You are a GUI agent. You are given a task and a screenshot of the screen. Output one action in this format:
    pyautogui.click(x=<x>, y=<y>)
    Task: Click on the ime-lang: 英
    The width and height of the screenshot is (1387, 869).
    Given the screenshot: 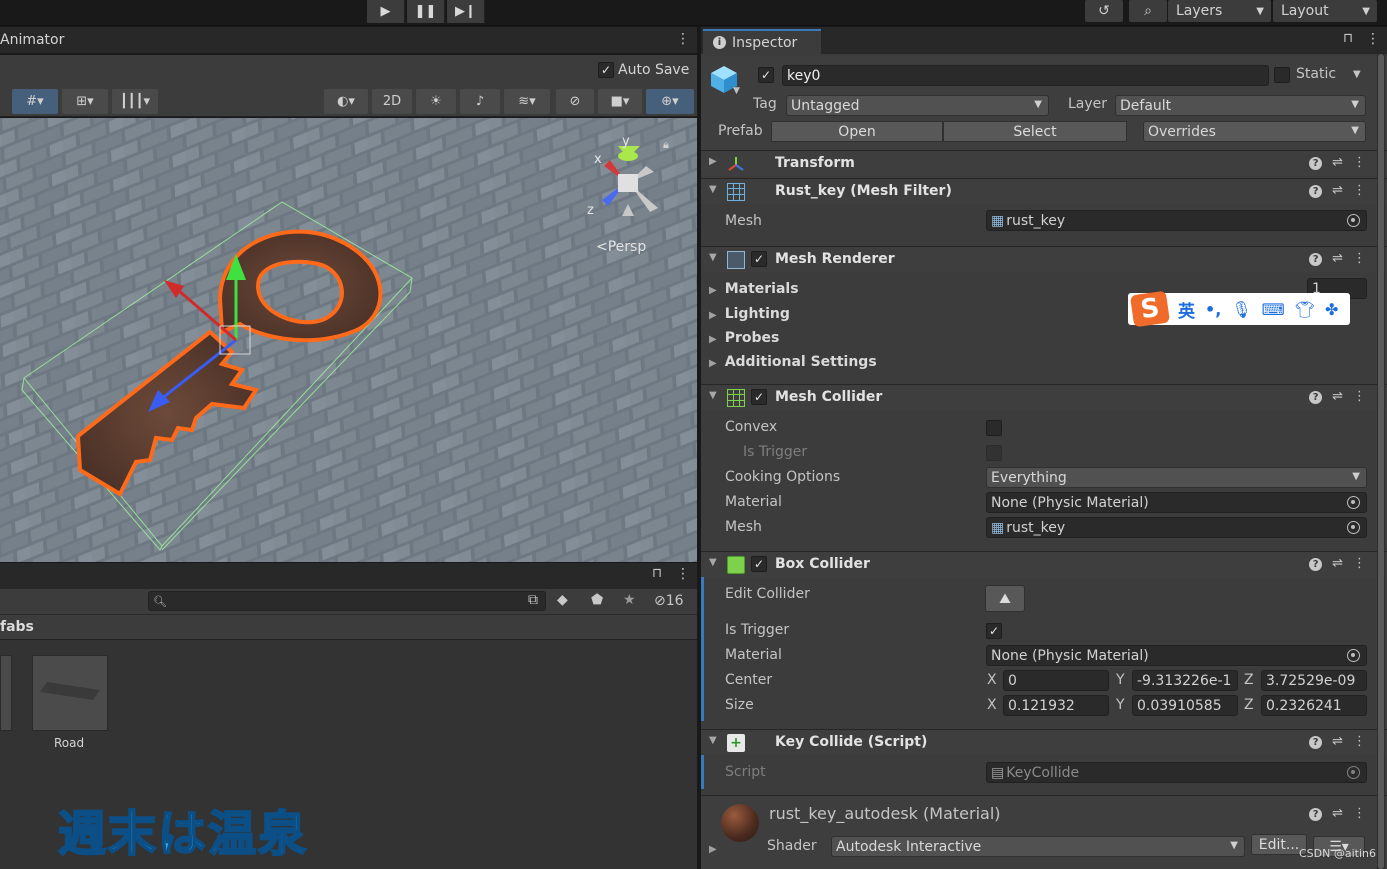 What is the action you would take?
    pyautogui.click(x=1186, y=309)
    